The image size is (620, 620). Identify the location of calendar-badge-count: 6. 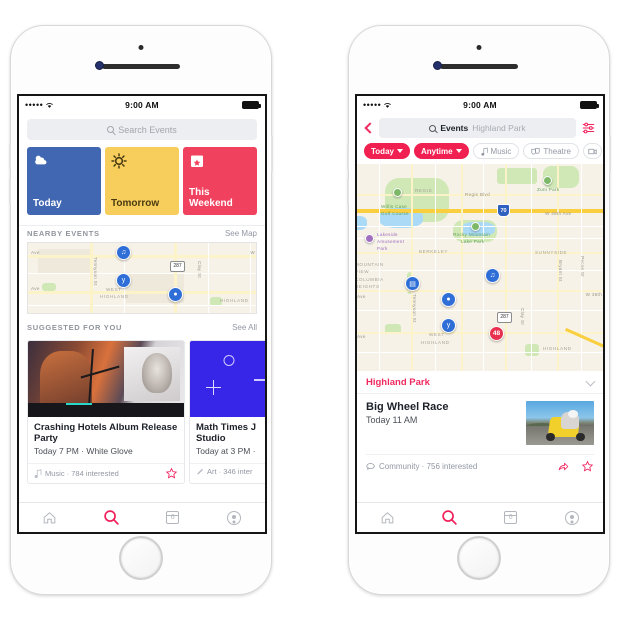
(172, 517).